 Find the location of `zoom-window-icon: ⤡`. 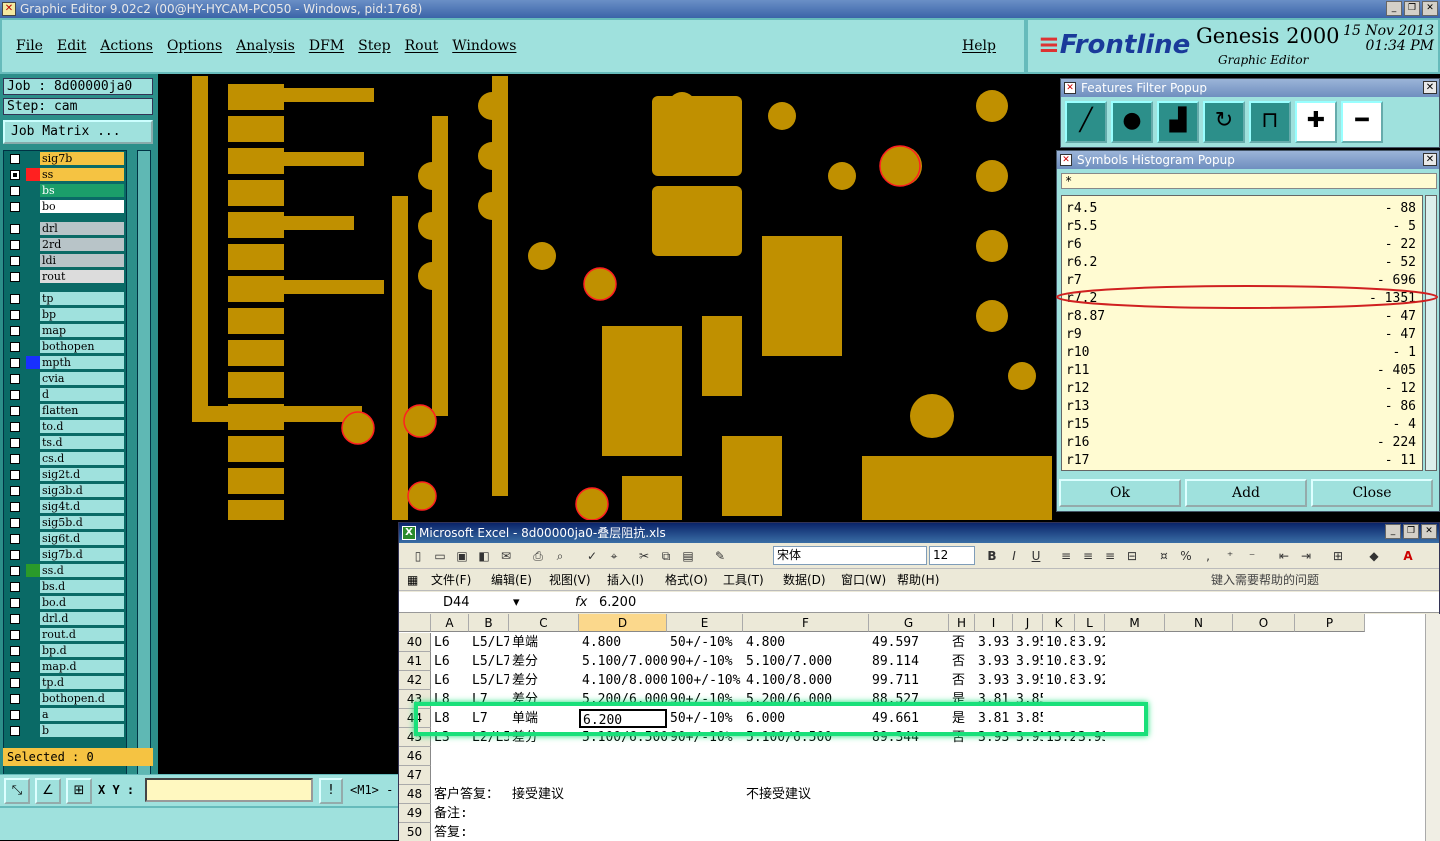

zoom-window-icon: ⤡ is located at coordinates (17, 791).